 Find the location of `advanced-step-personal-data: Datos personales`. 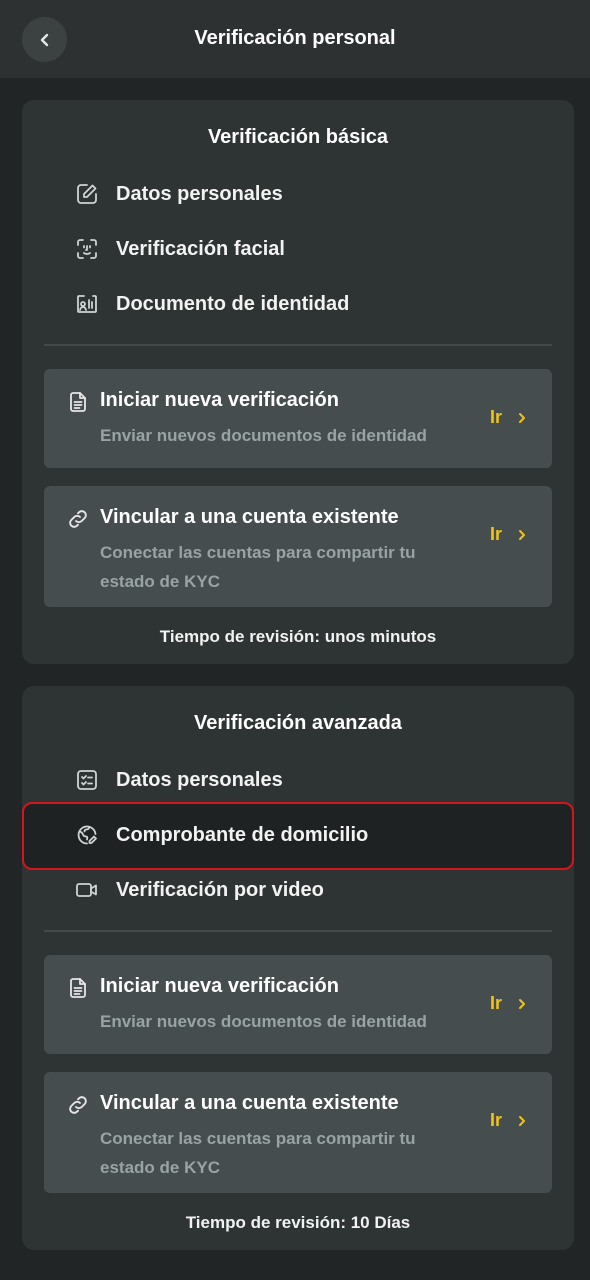

advanced-step-personal-data: Datos personales is located at coordinates (178, 780).